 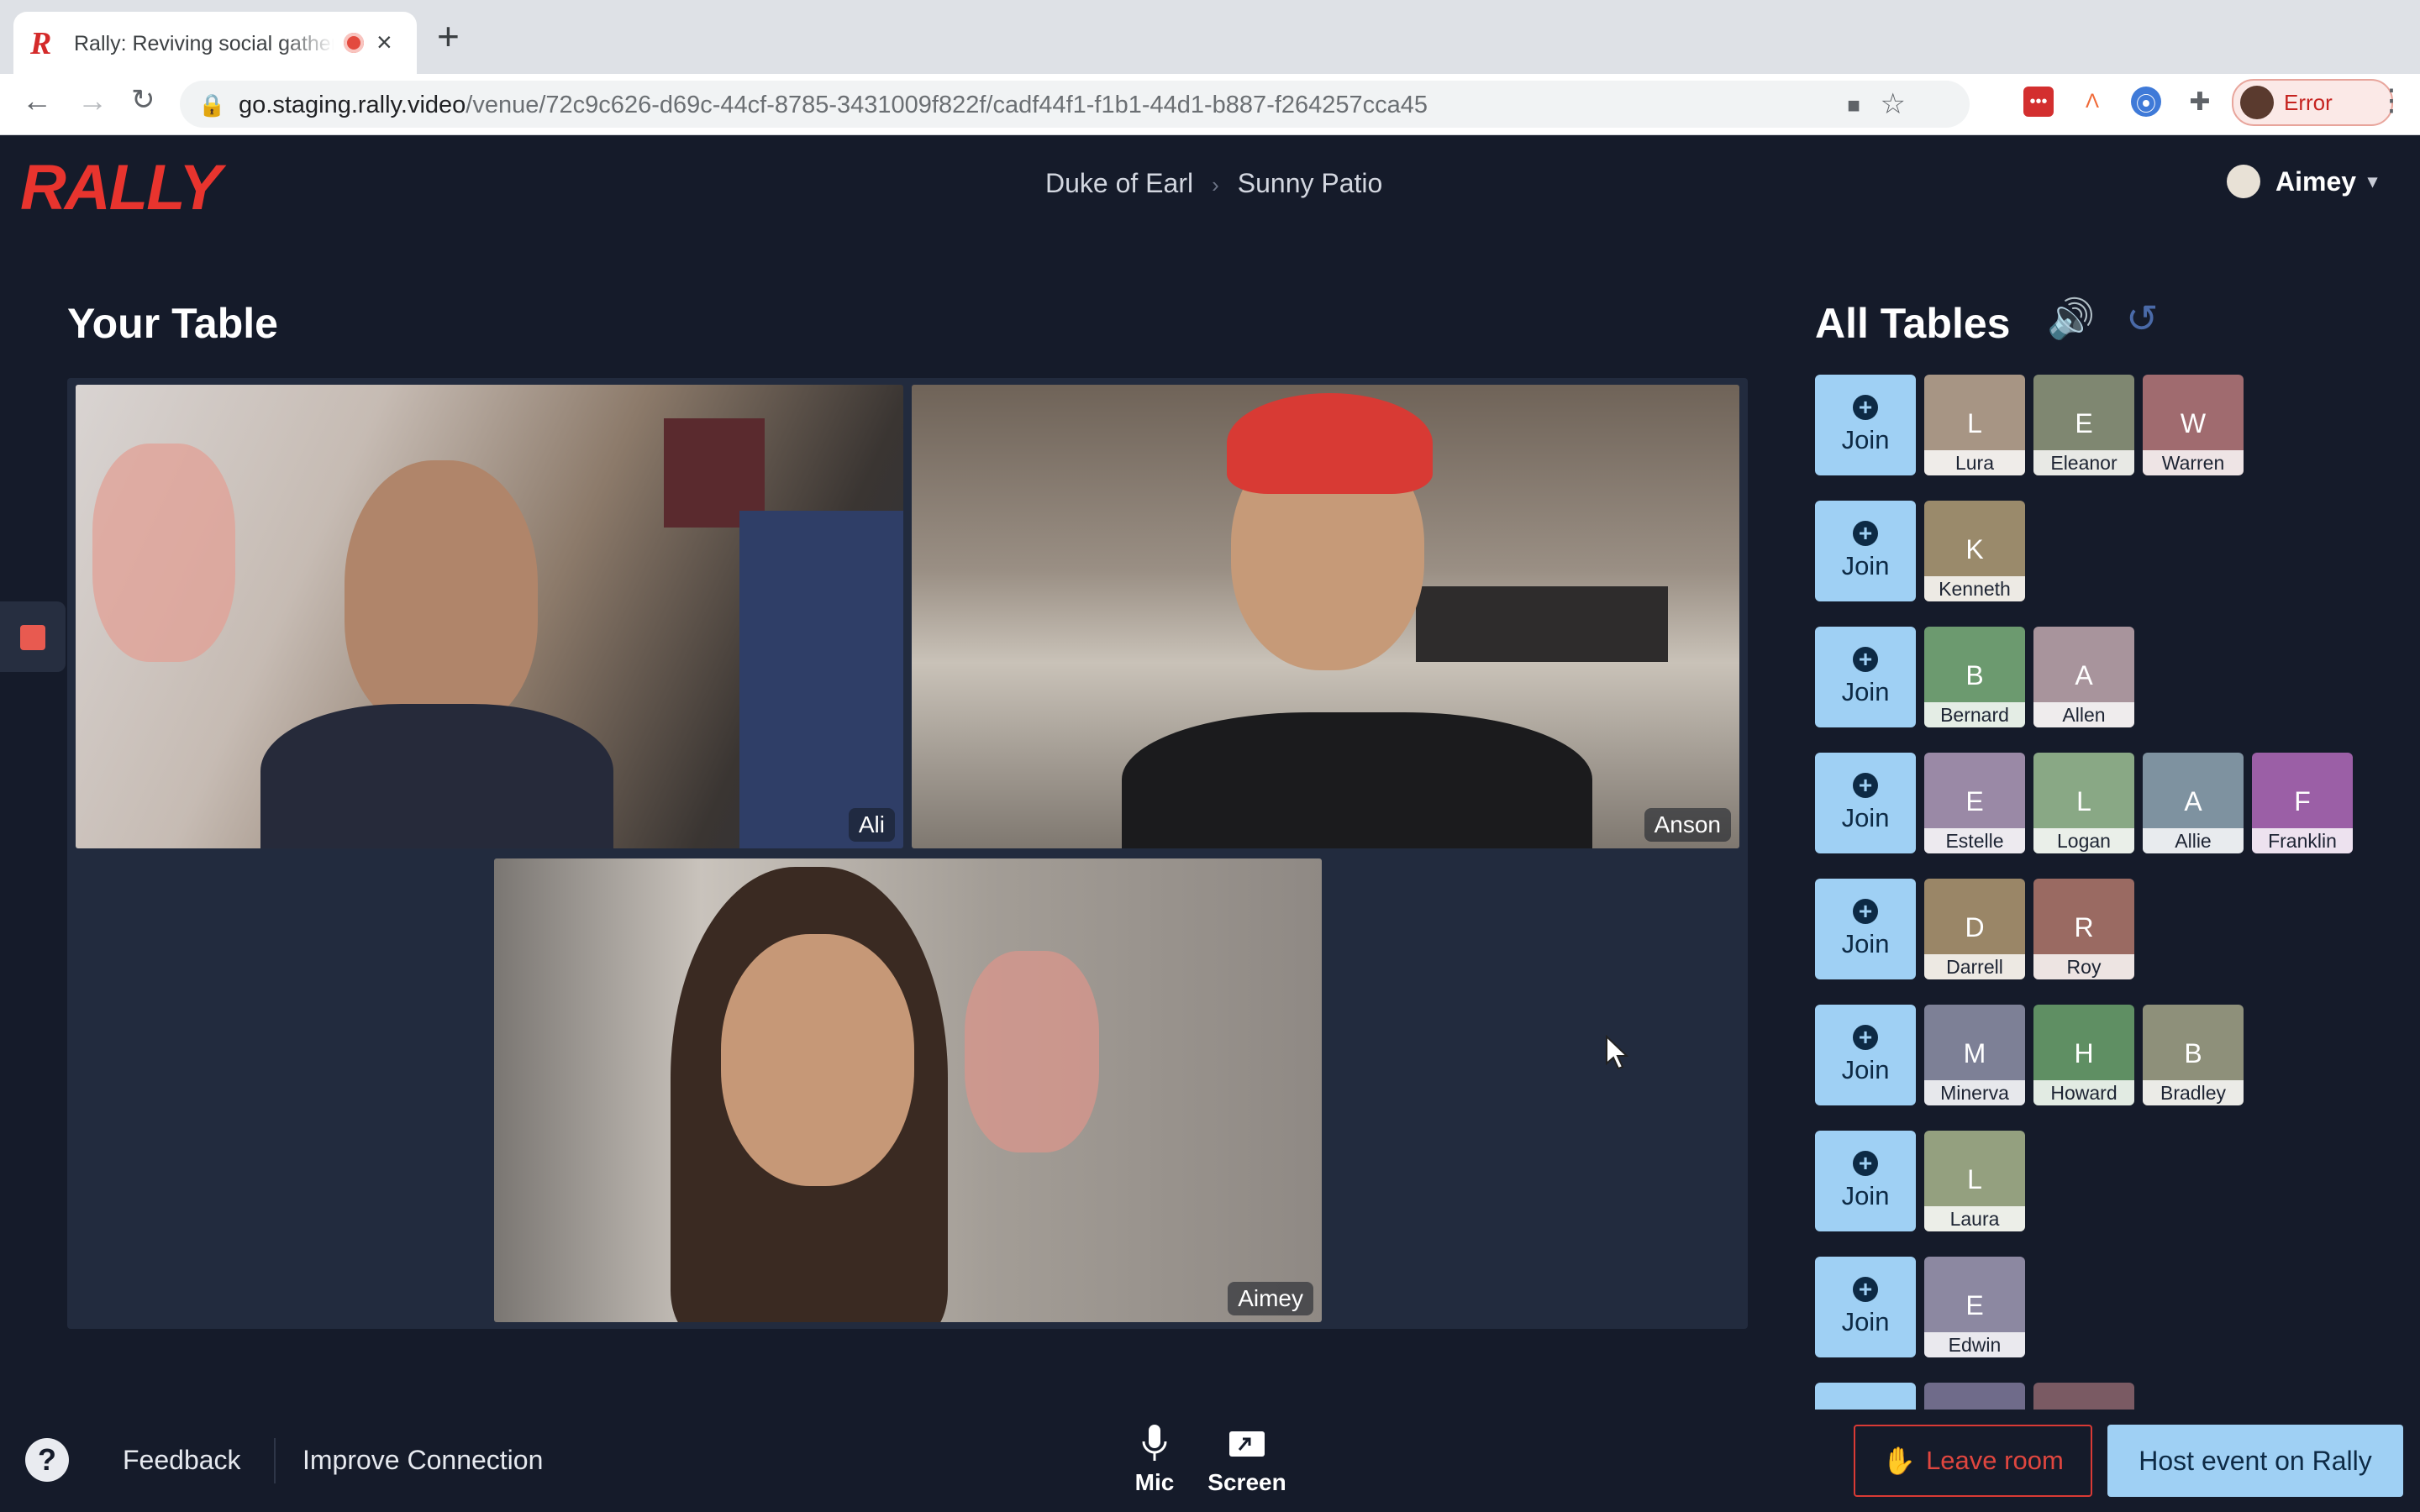 What do you see at coordinates (92, 101) in the screenshot?
I see `forward-icon: →` at bounding box center [92, 101].